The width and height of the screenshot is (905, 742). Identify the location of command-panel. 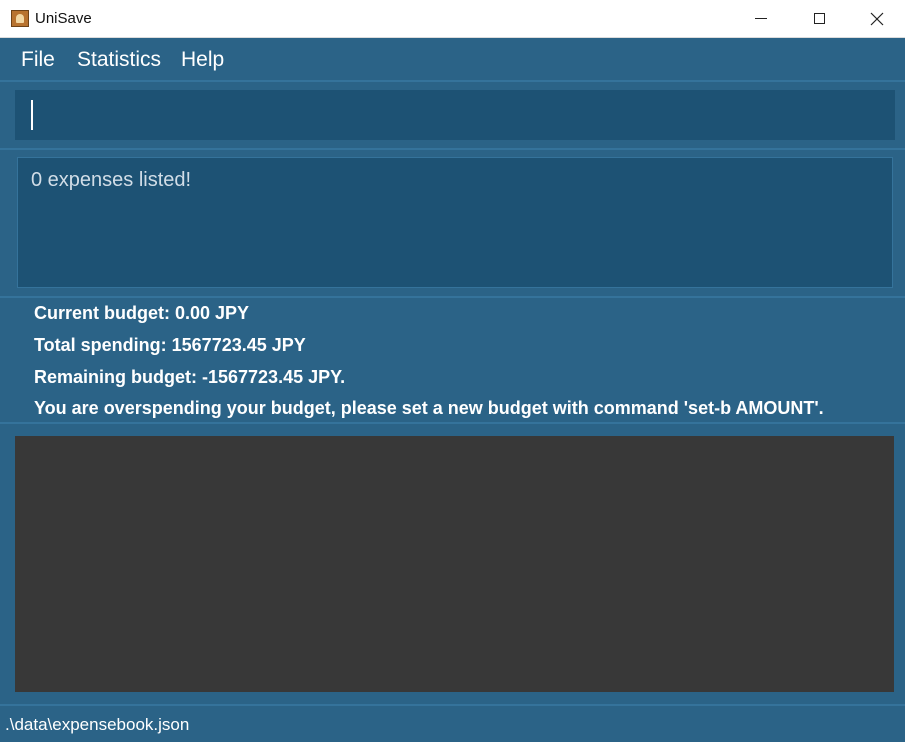
(452, 116).